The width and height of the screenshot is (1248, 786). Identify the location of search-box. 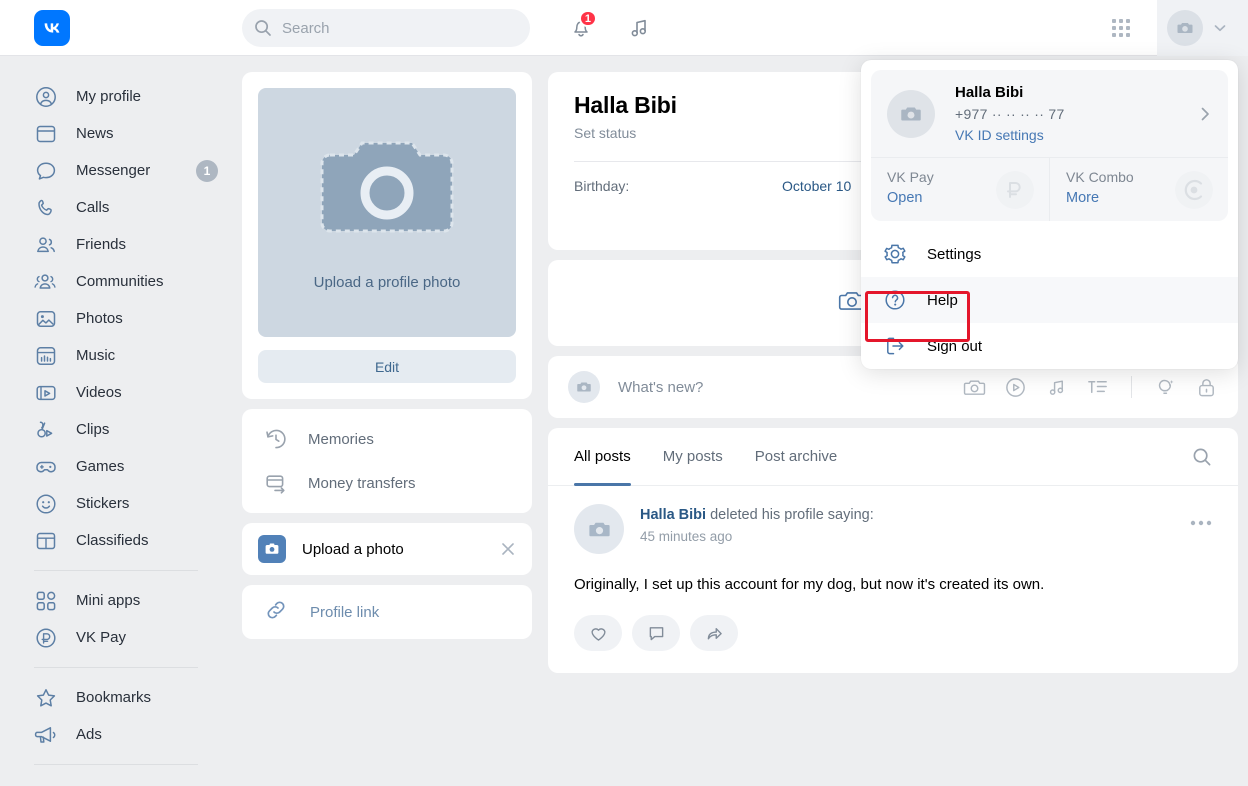
(386, 28).